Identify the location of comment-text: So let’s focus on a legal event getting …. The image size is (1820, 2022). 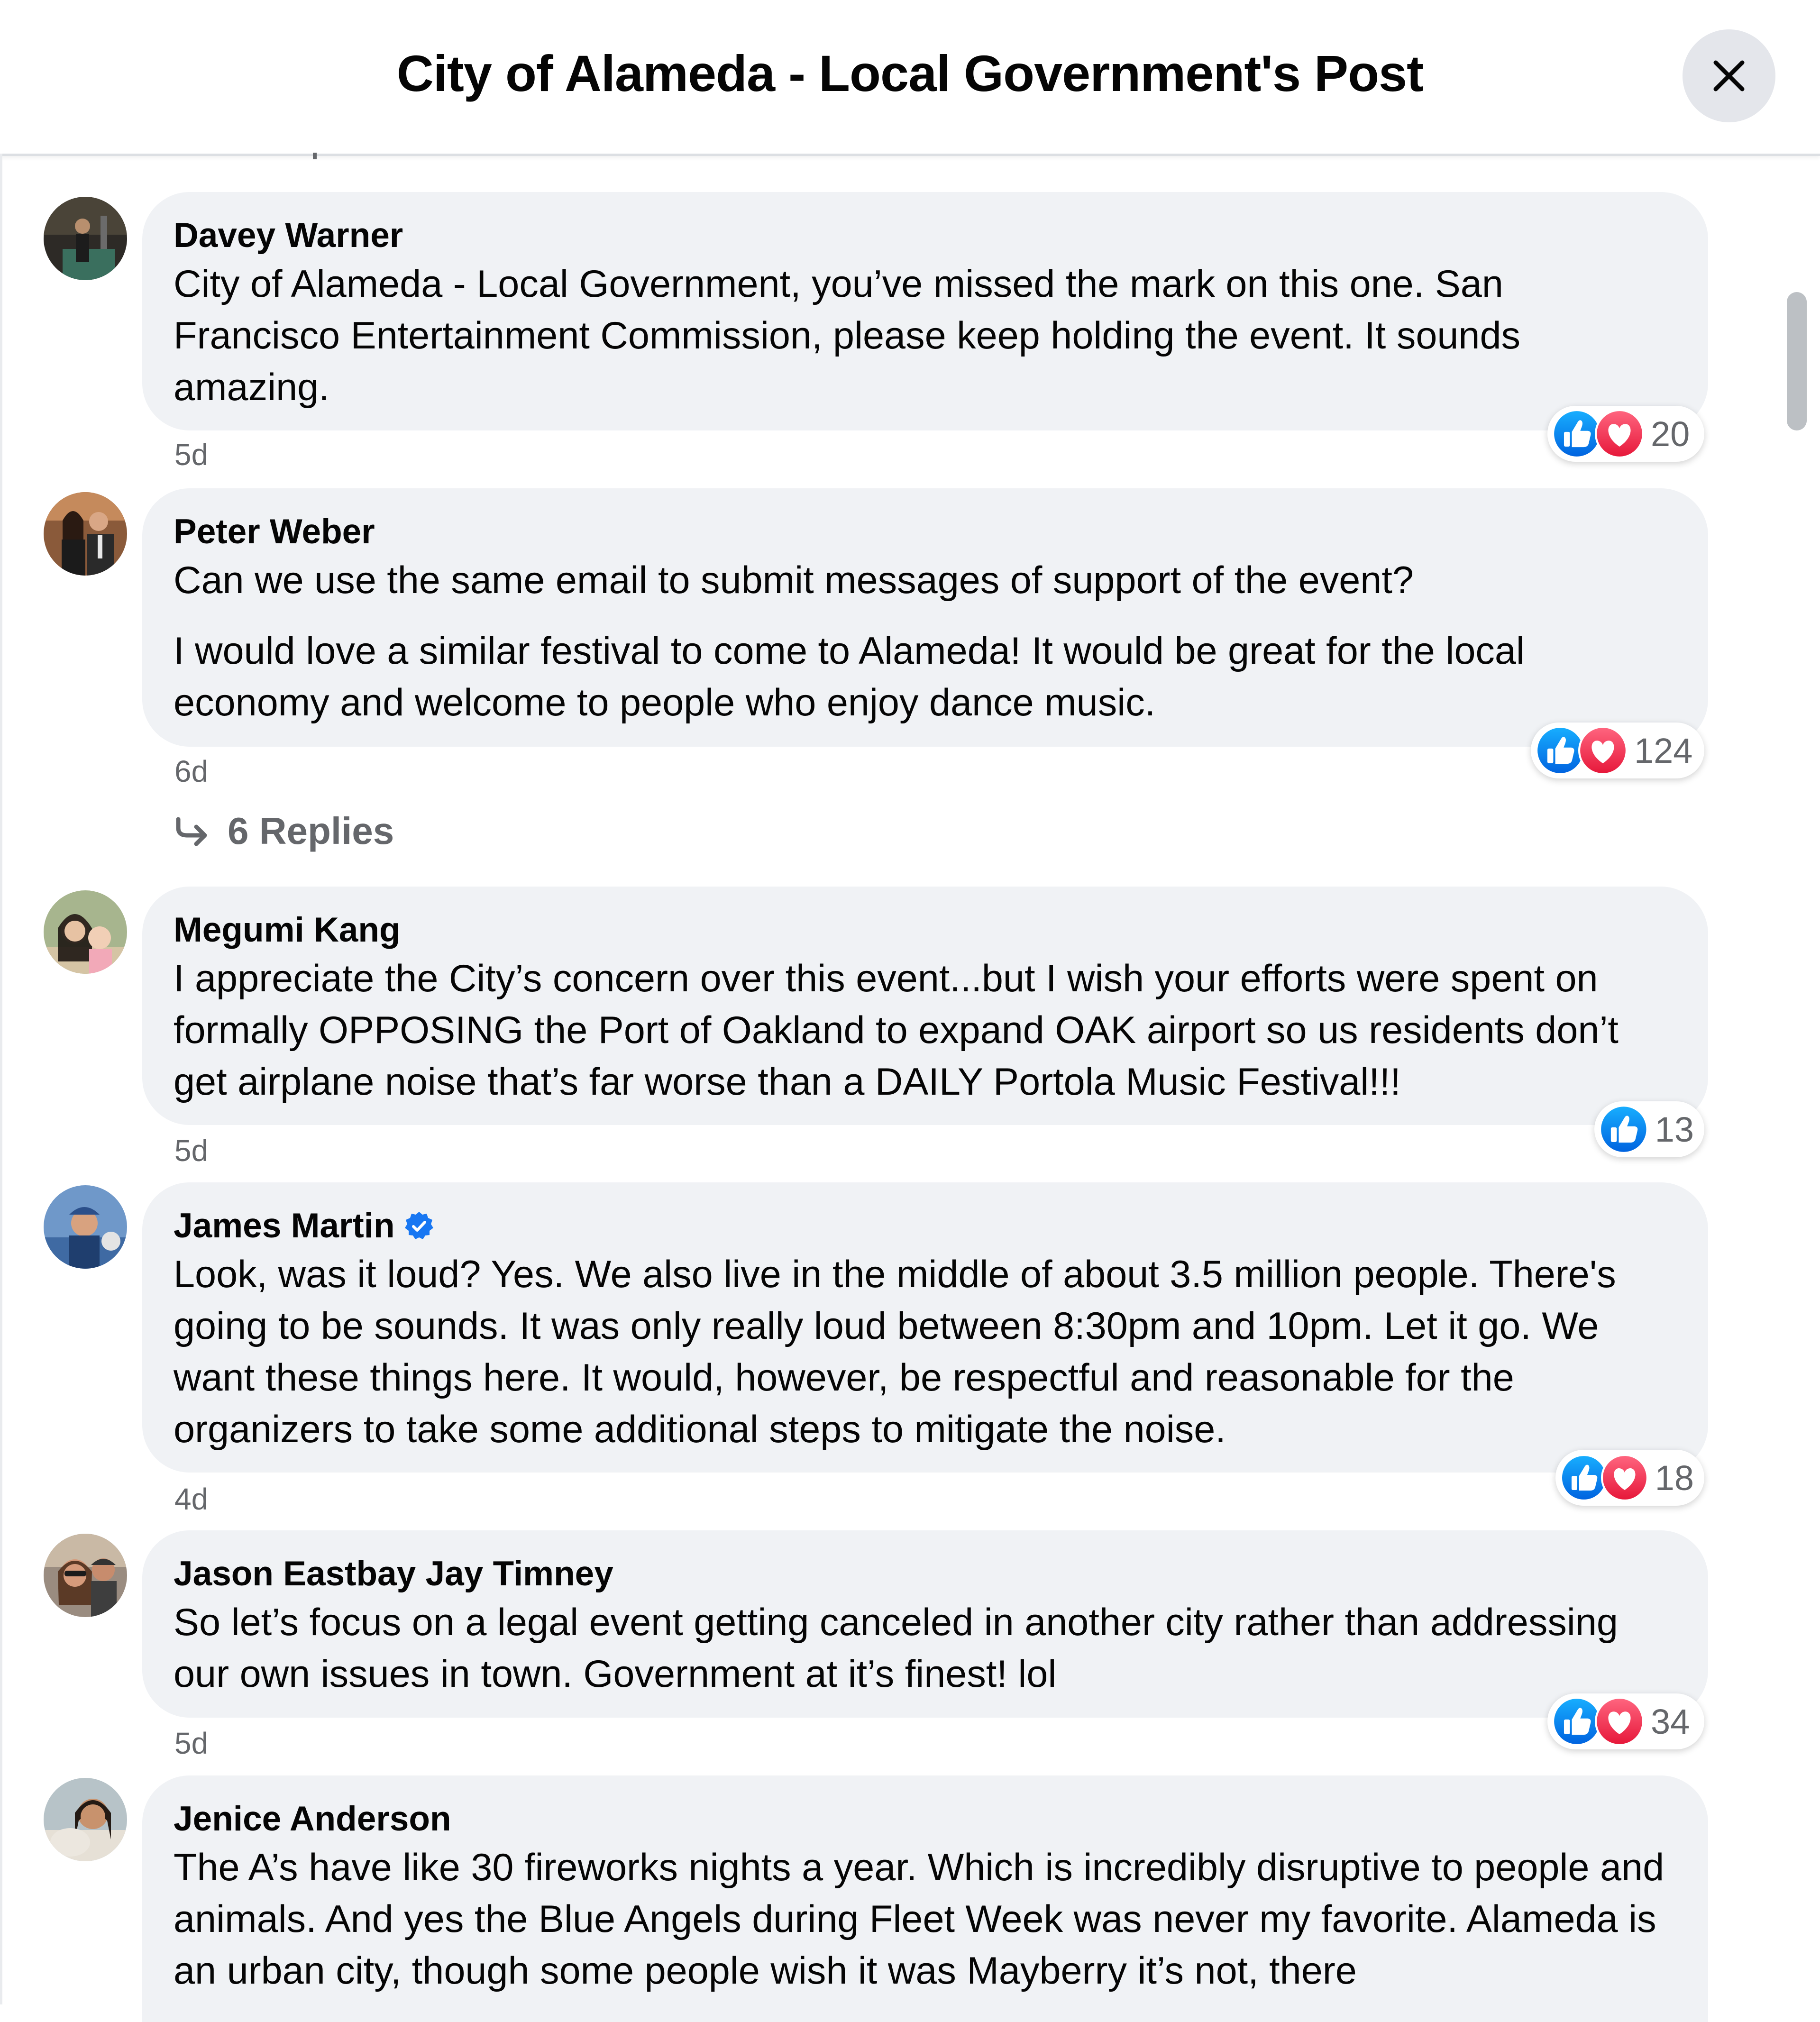
(925, 1648).